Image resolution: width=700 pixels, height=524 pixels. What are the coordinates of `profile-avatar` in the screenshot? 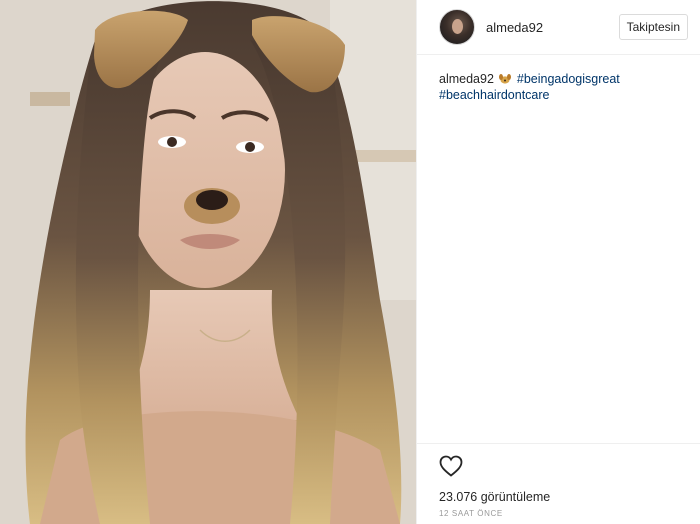 It's located at (457, 27).